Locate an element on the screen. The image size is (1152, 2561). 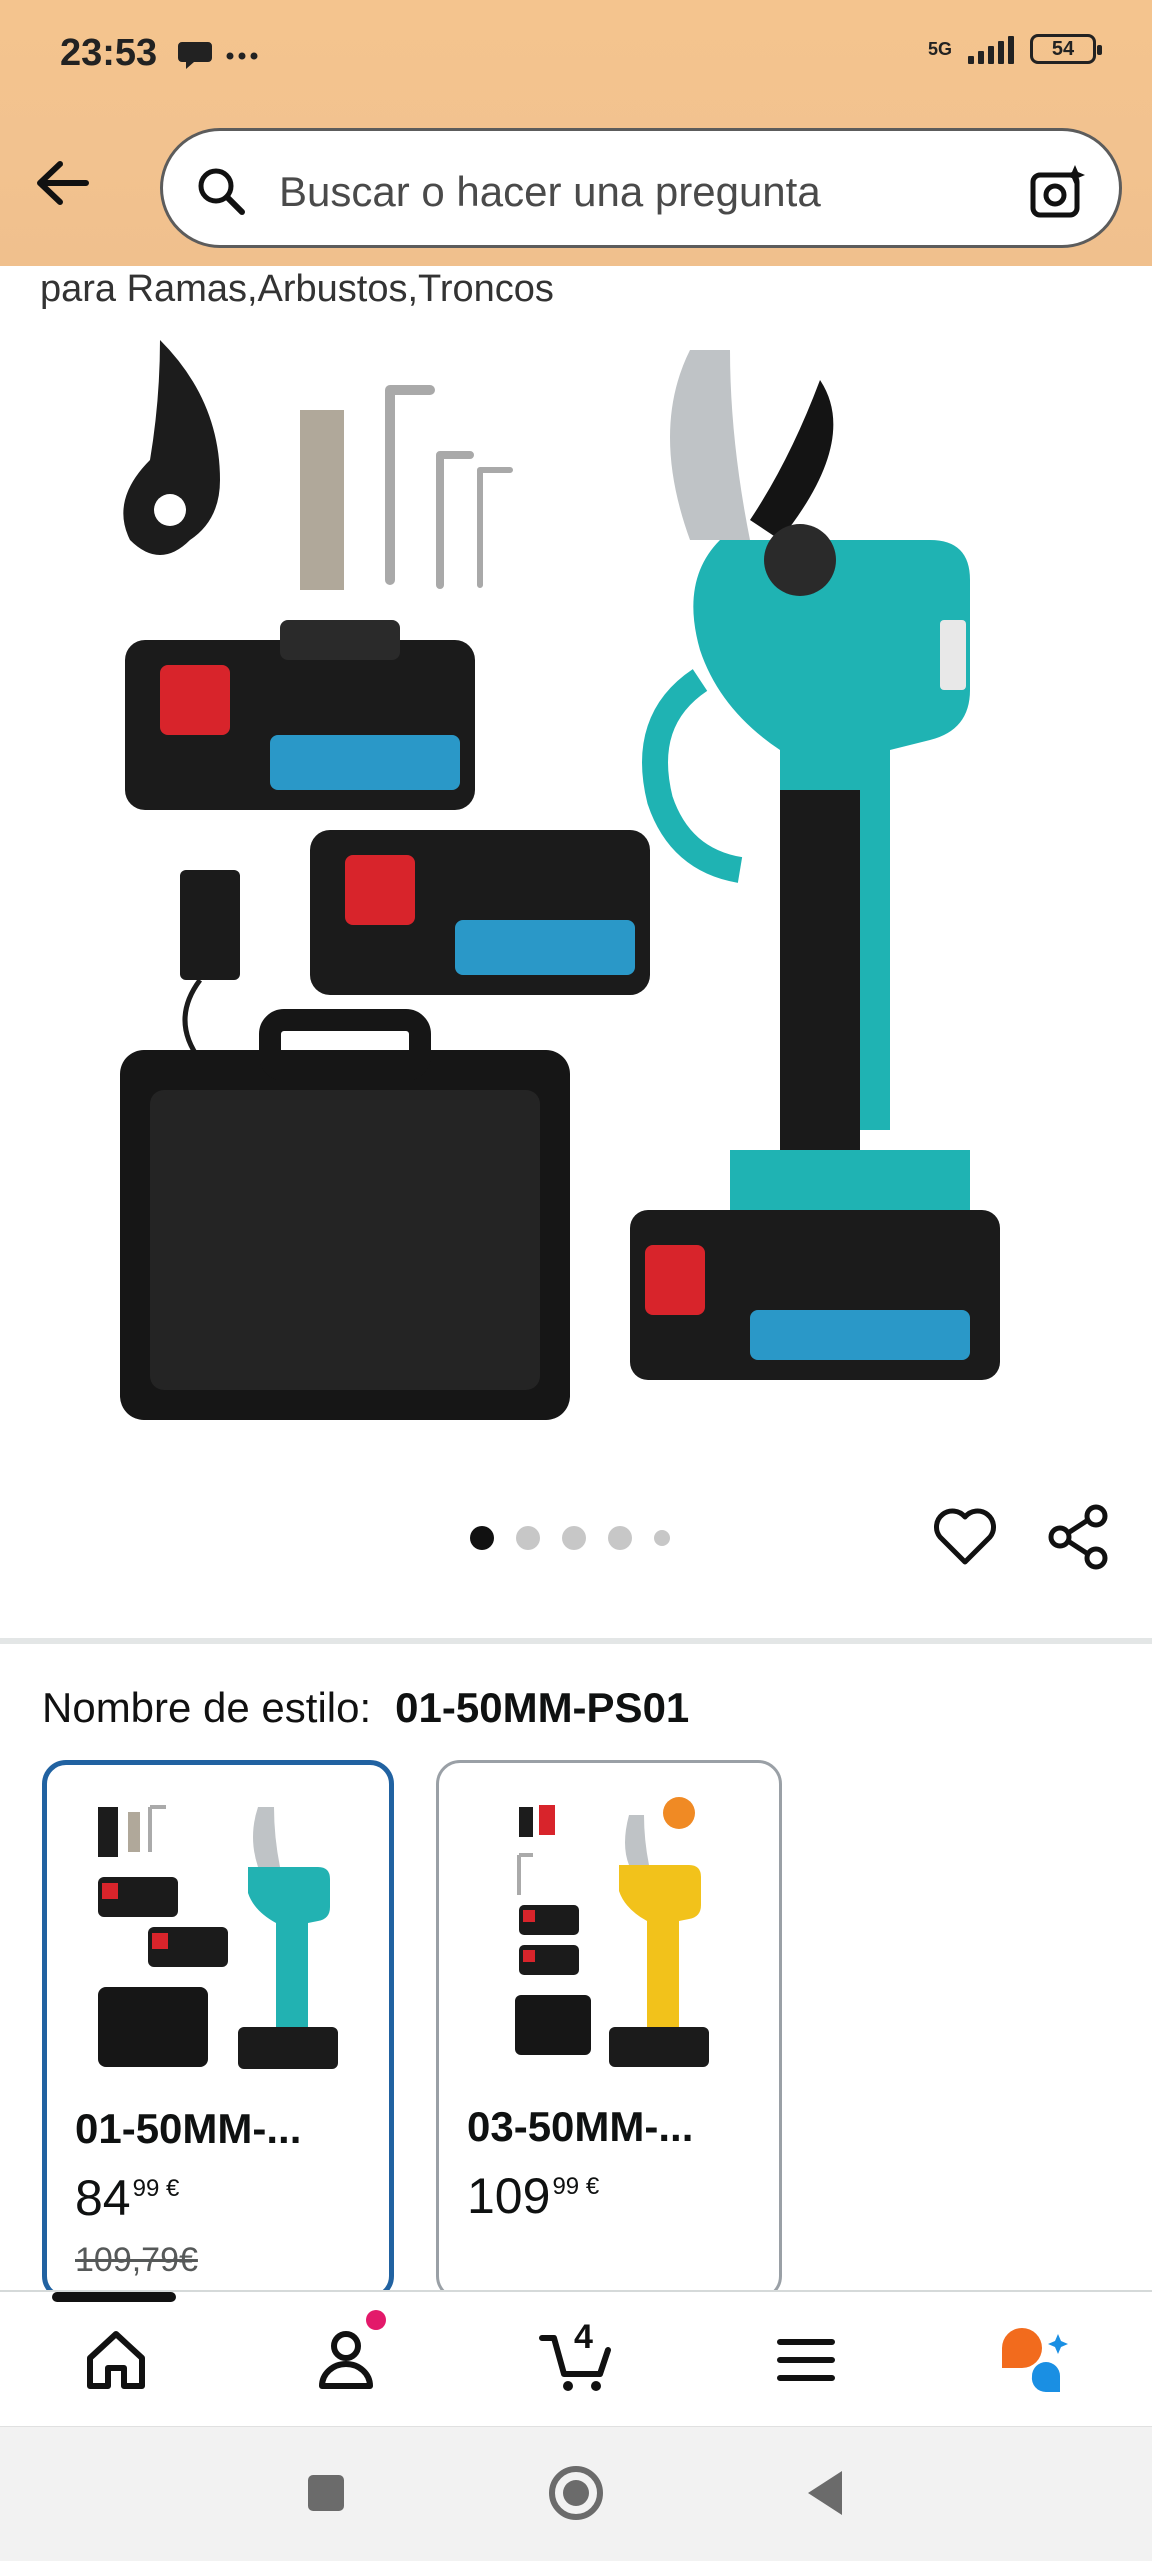
style-option-card: 01-50MM-... 8499 € 109,79€ is located at coordinates (218, 2030).